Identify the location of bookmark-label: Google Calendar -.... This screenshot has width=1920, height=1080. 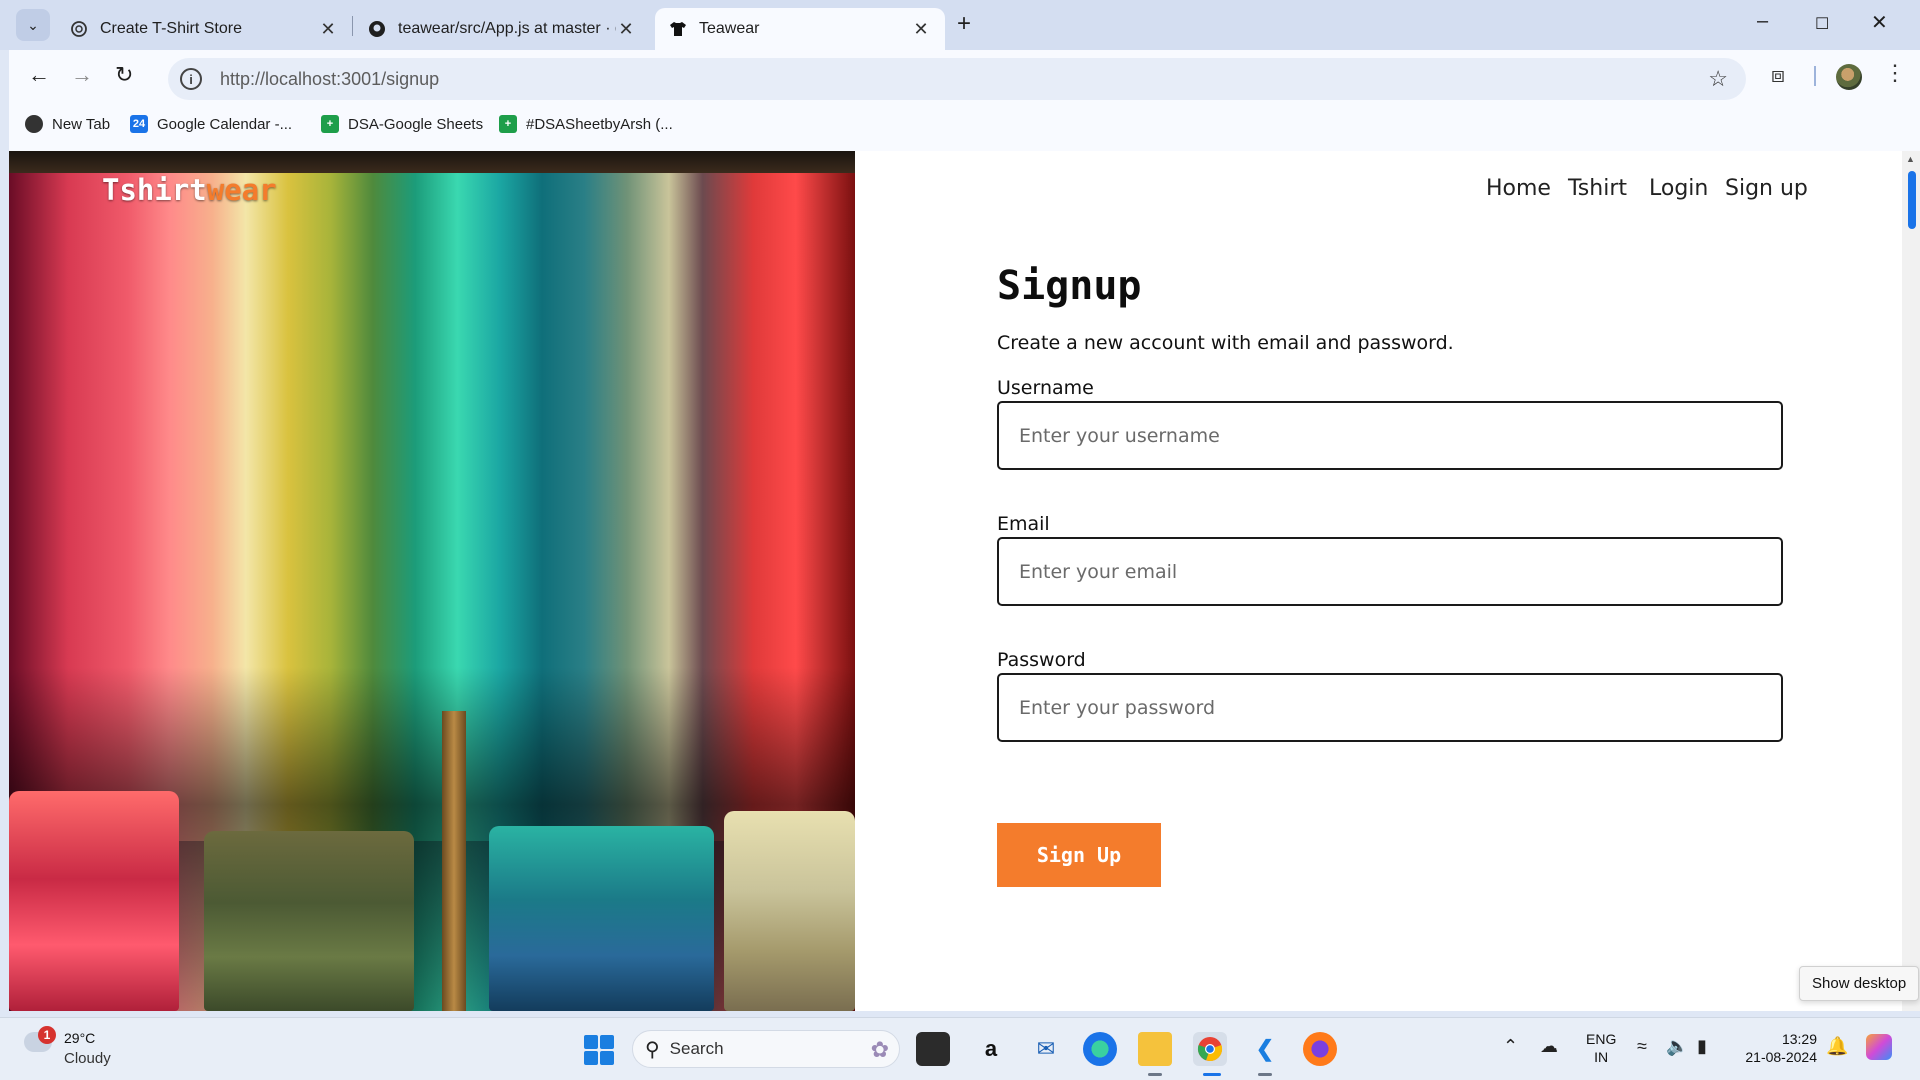
(225, 124).